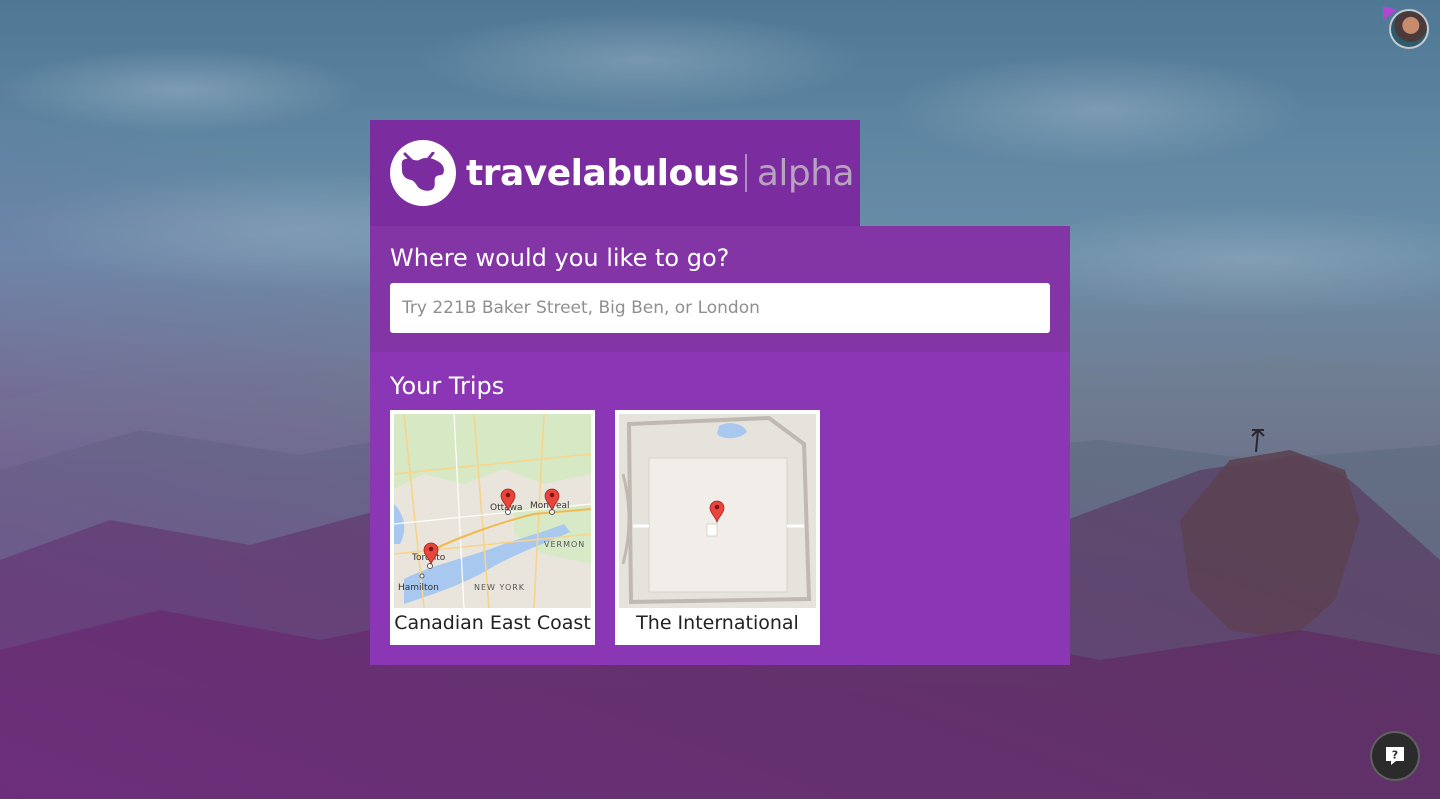  What do you see at coordinates (1409, 29) in the screenshot?
I see `user-avatar` at bounding box center [1409, 29].